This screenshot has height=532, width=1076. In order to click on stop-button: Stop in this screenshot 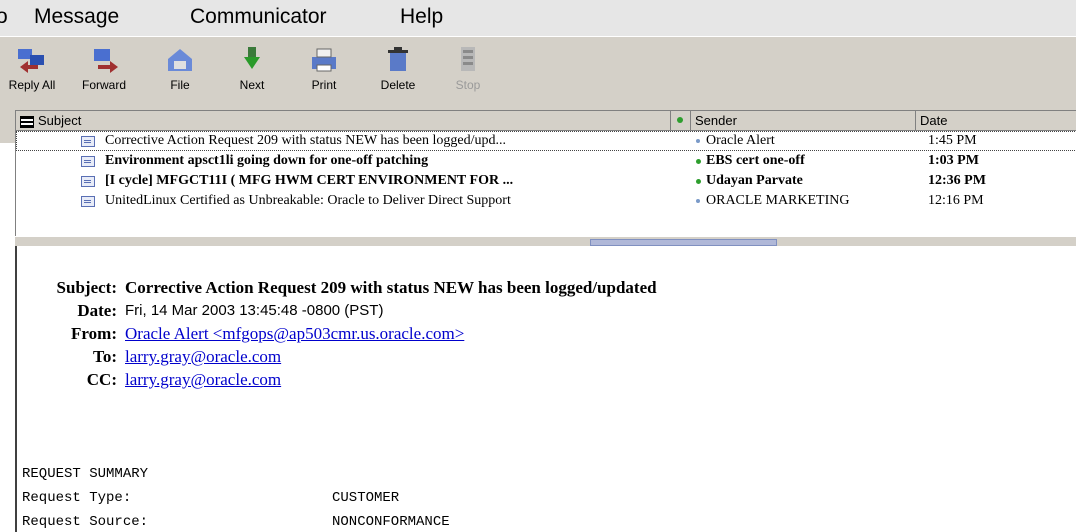, I will do `click(468, 68)`.